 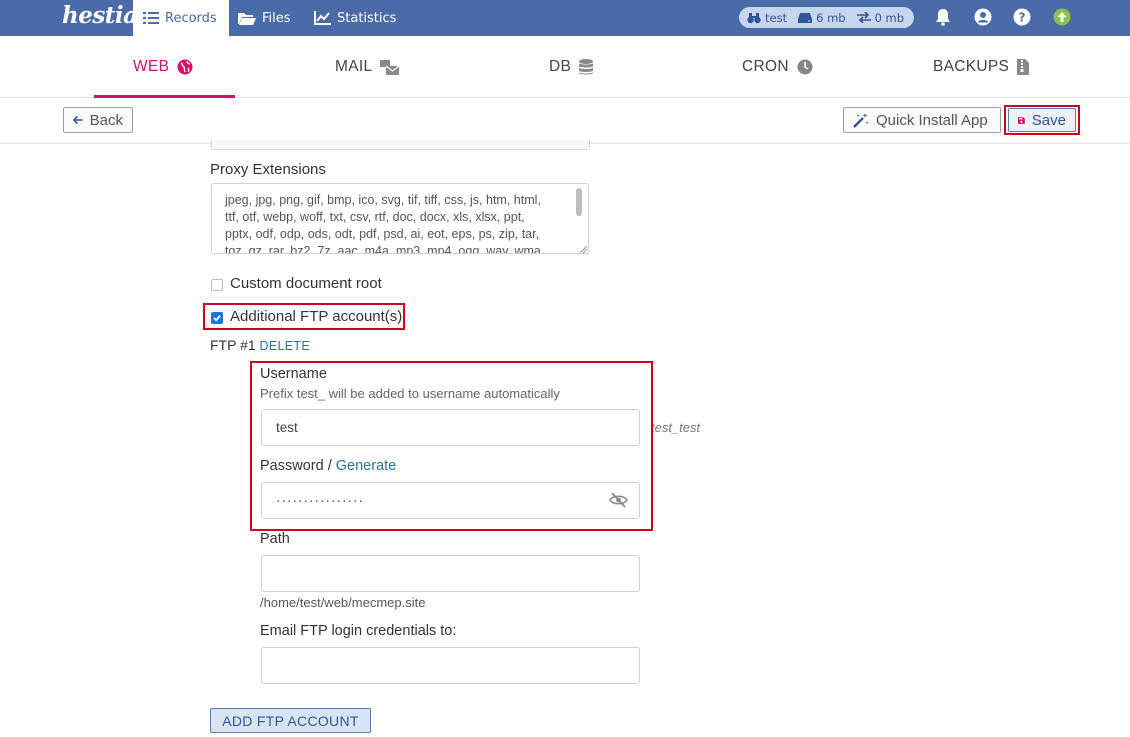 What do you see at coordinates (754, 17) in the screenshot?
I see `binoculars-icon` at bounding box center [754, 17].